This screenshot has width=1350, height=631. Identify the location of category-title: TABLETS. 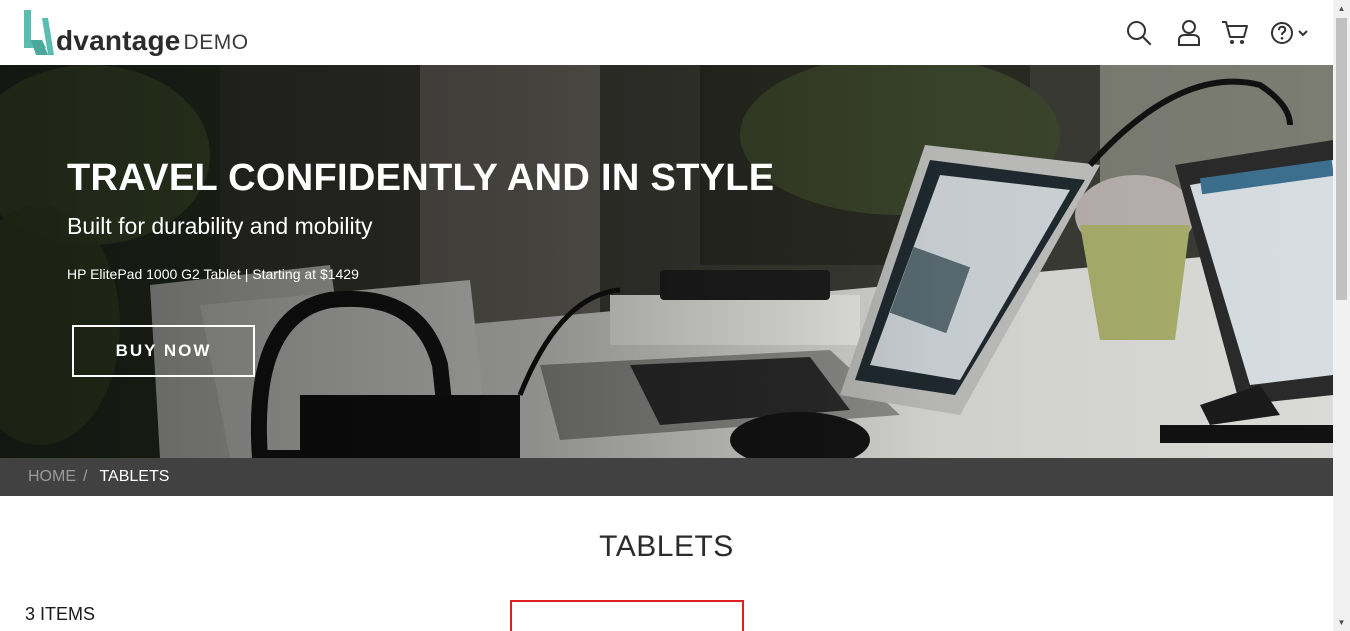
(666, 546).